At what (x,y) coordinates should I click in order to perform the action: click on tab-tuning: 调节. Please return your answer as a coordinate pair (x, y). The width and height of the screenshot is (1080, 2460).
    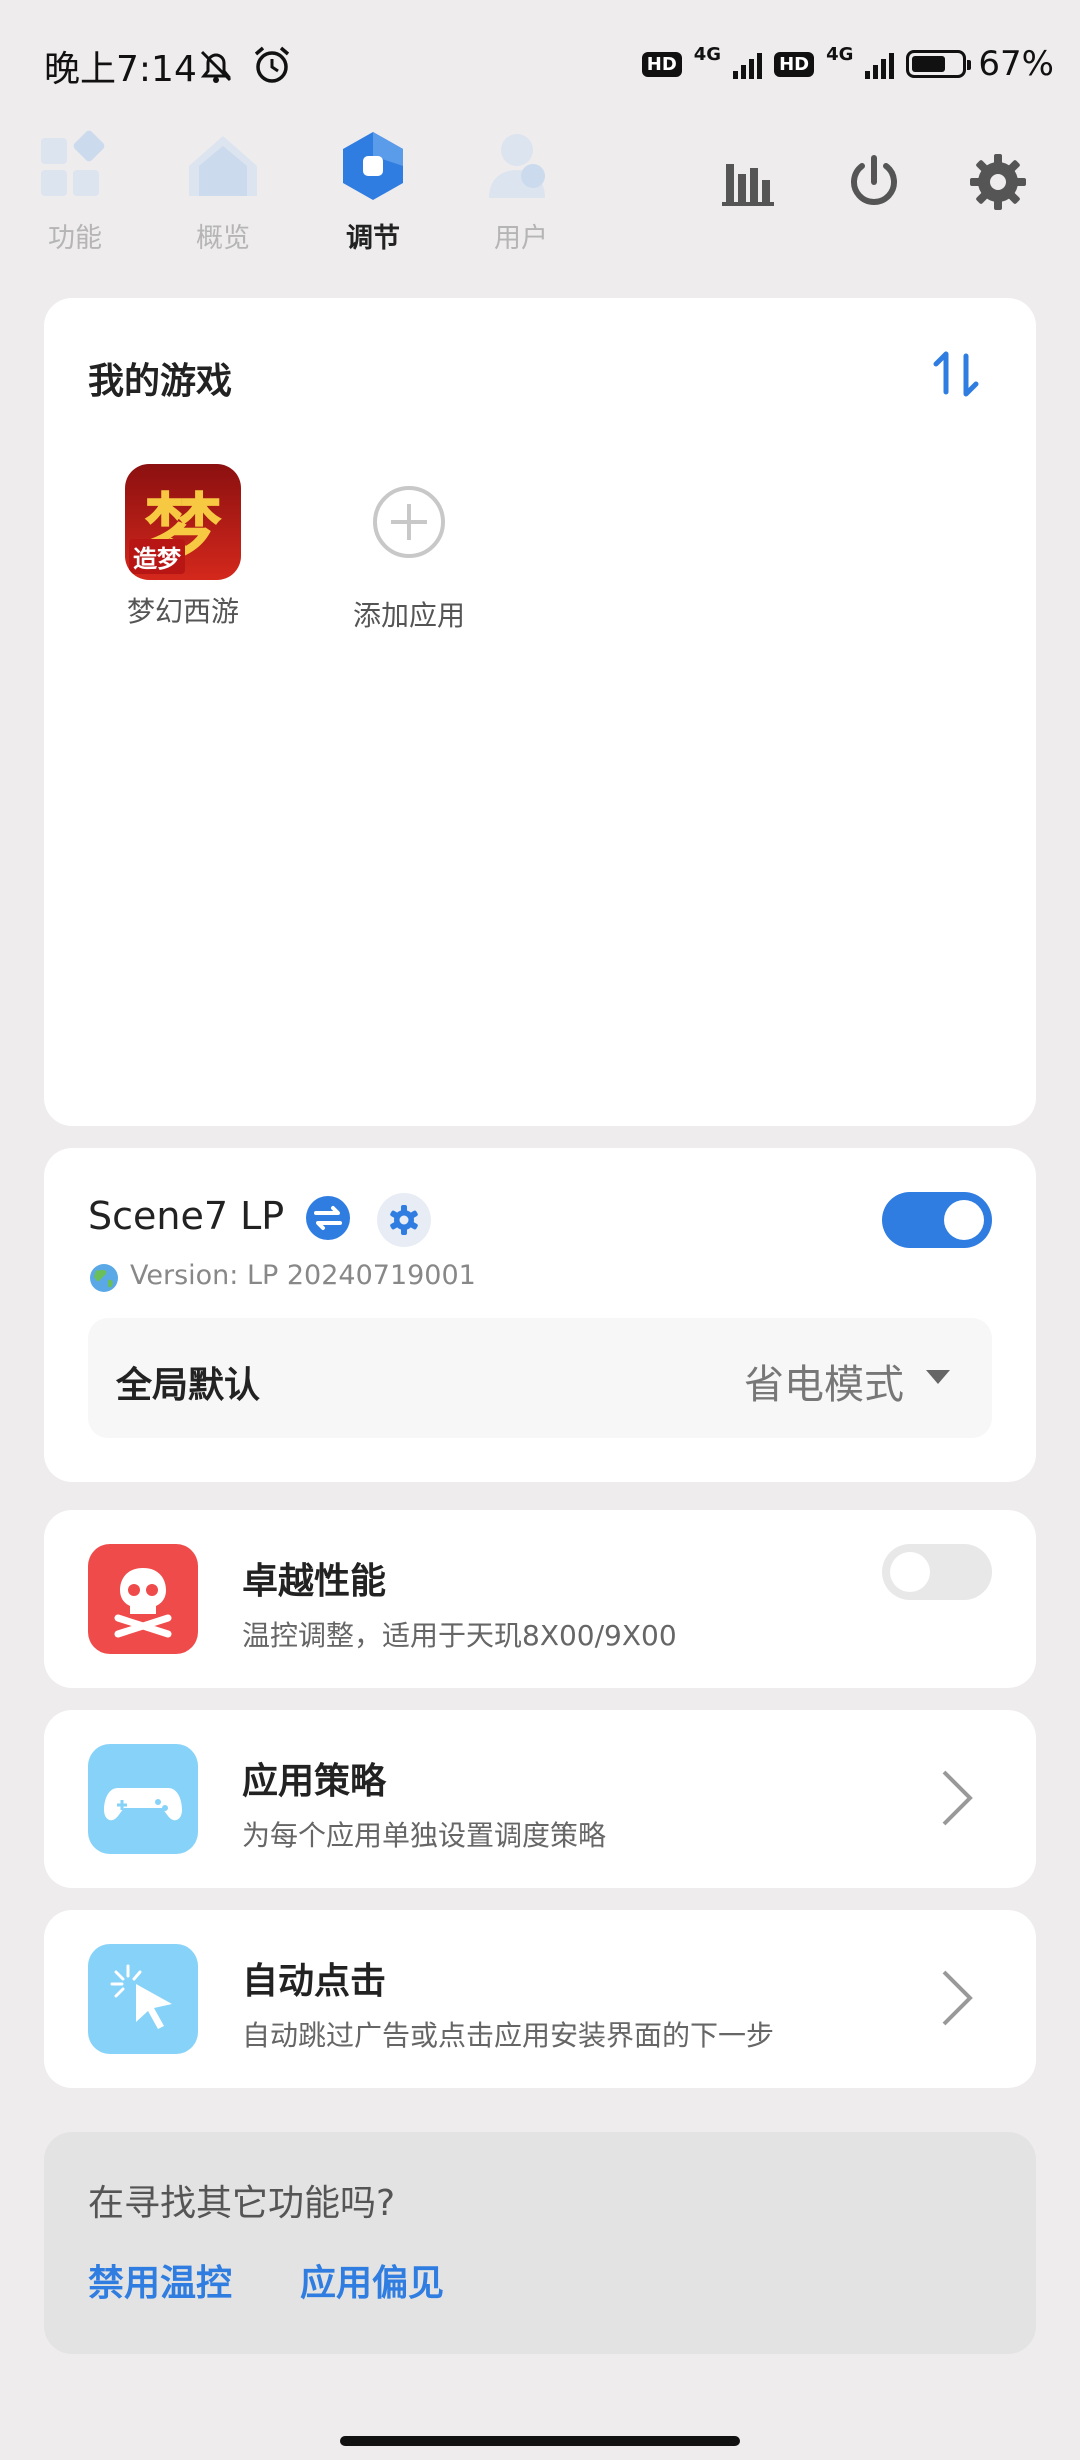
    Looking at the image, I should click on (373, 190).